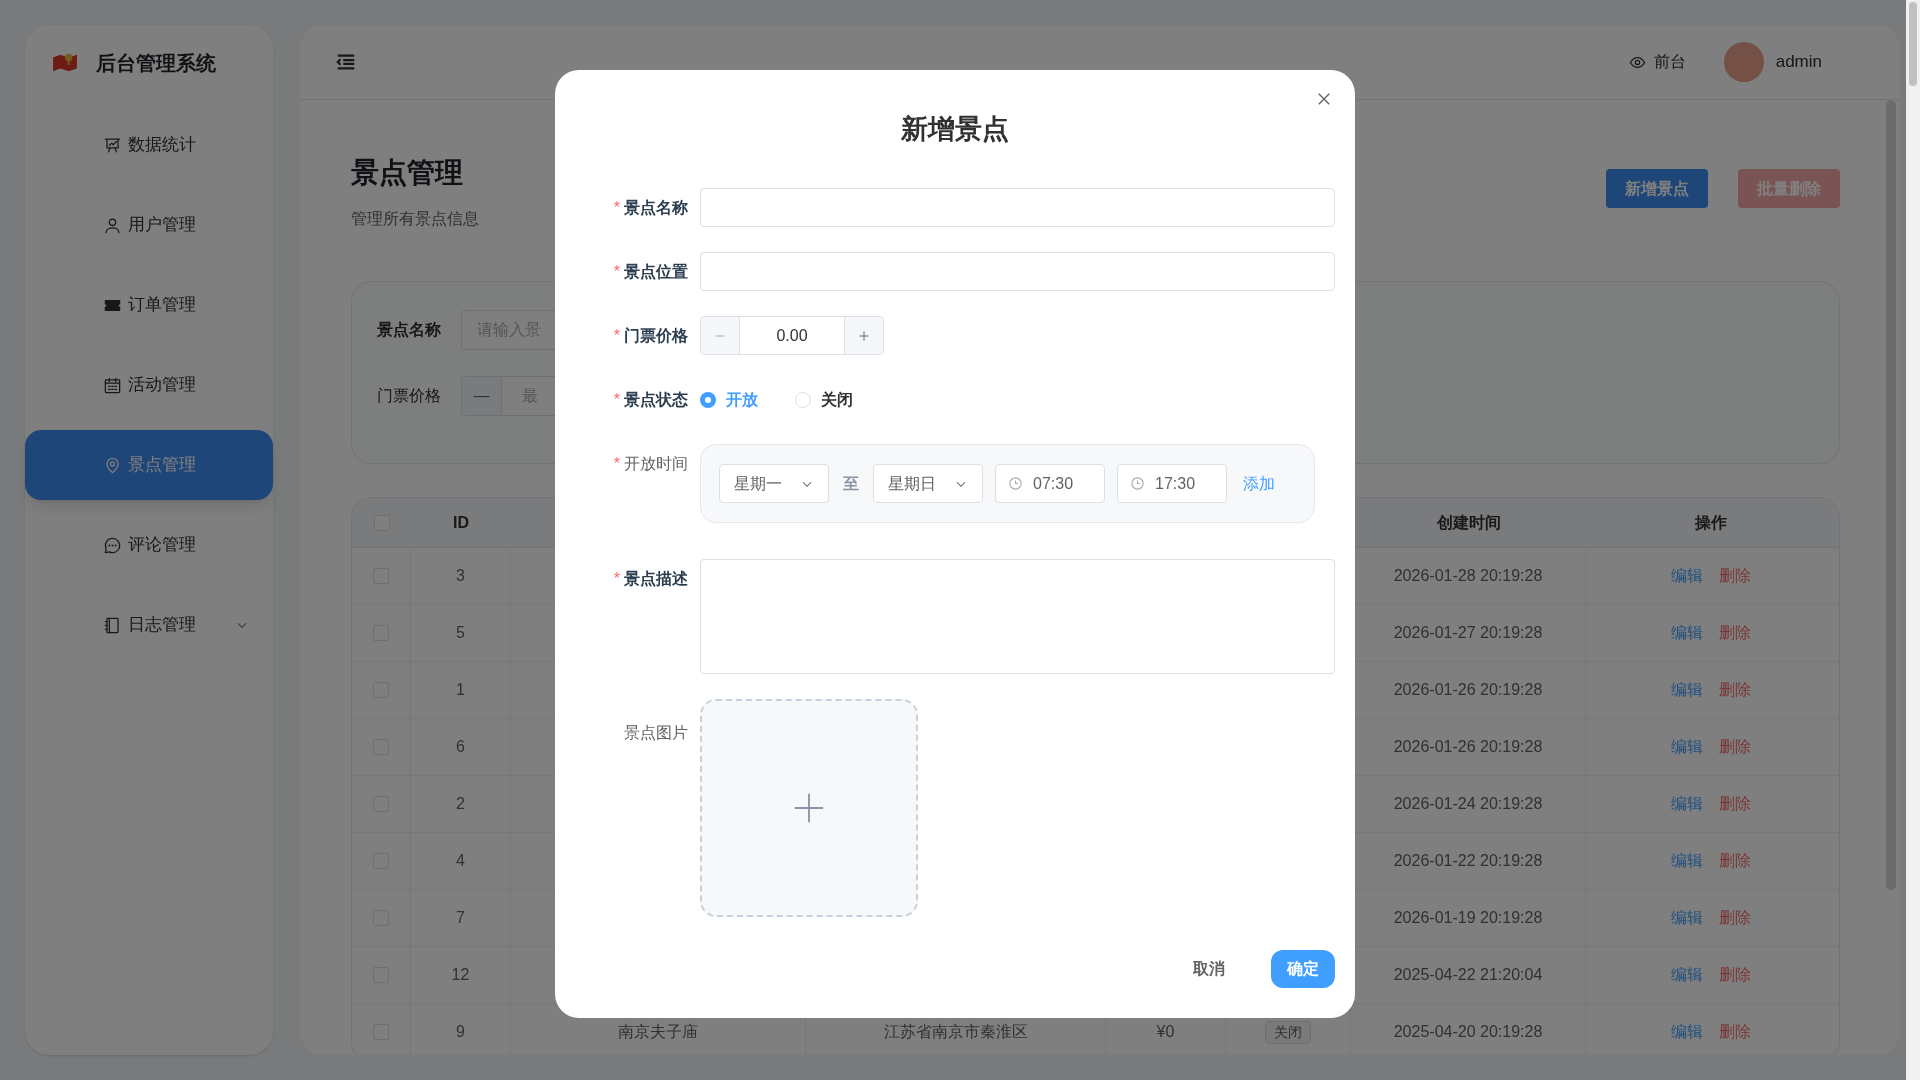 The image size is (1920, 1080). I want to click on table-cell-text: 2026-01-24 20:19:28, so click(1468, 804).